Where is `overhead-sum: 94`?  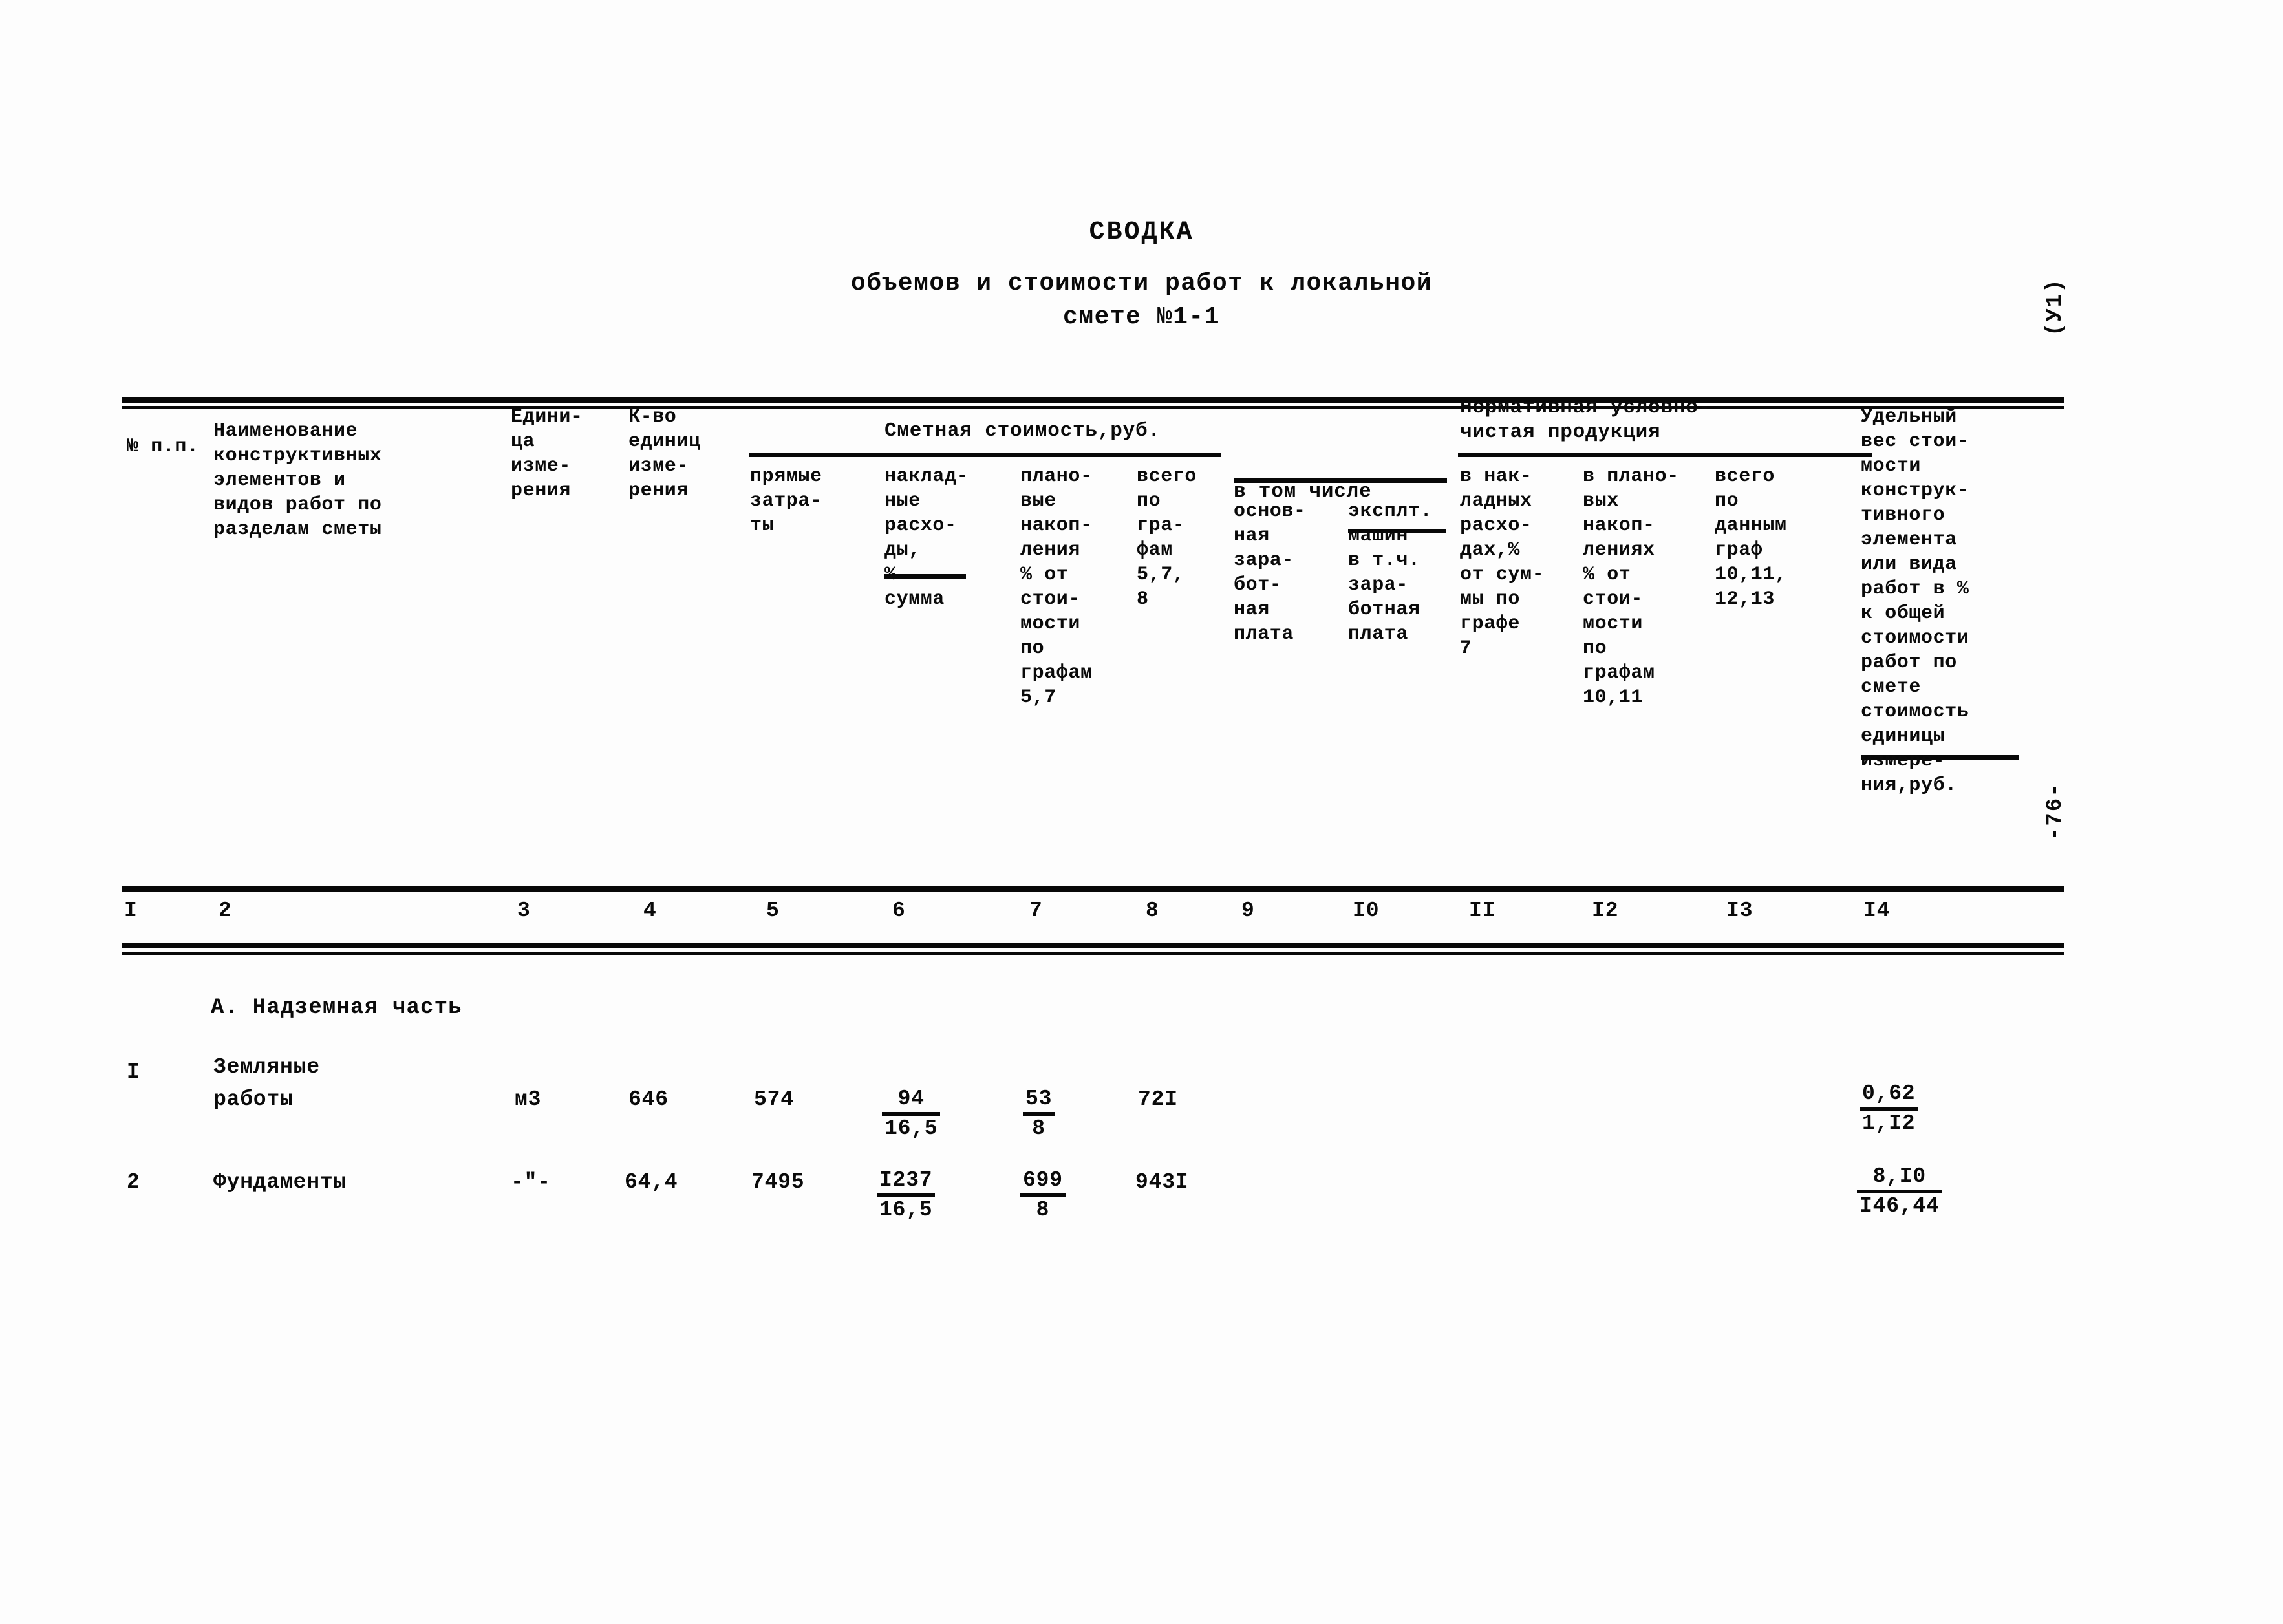
overhead-sum: 94 is located at coordinates (911, 1099).